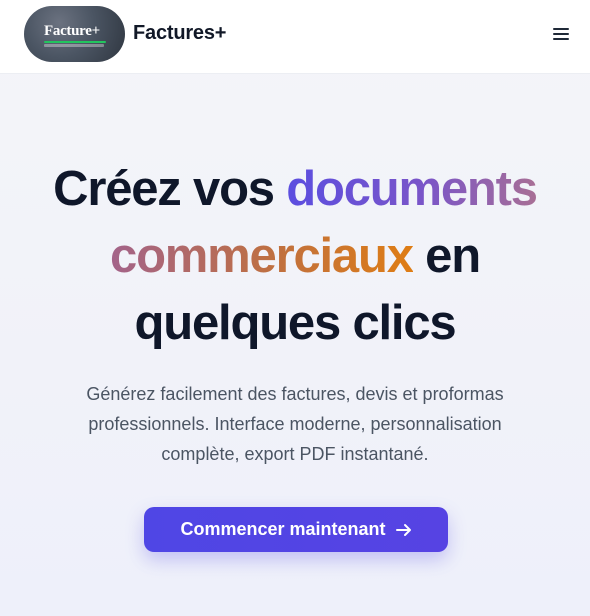  What do you see at coordinates (179, 33) in the screenshot?
I see `brand-name: Factures+` at bounding box center [179, 33].